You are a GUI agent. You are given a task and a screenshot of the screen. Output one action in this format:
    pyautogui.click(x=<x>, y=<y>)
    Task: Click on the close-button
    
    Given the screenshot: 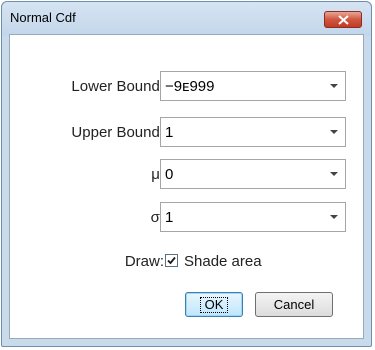 What is the action you would take?
    pyautogui.click(x=343, y=19)
    